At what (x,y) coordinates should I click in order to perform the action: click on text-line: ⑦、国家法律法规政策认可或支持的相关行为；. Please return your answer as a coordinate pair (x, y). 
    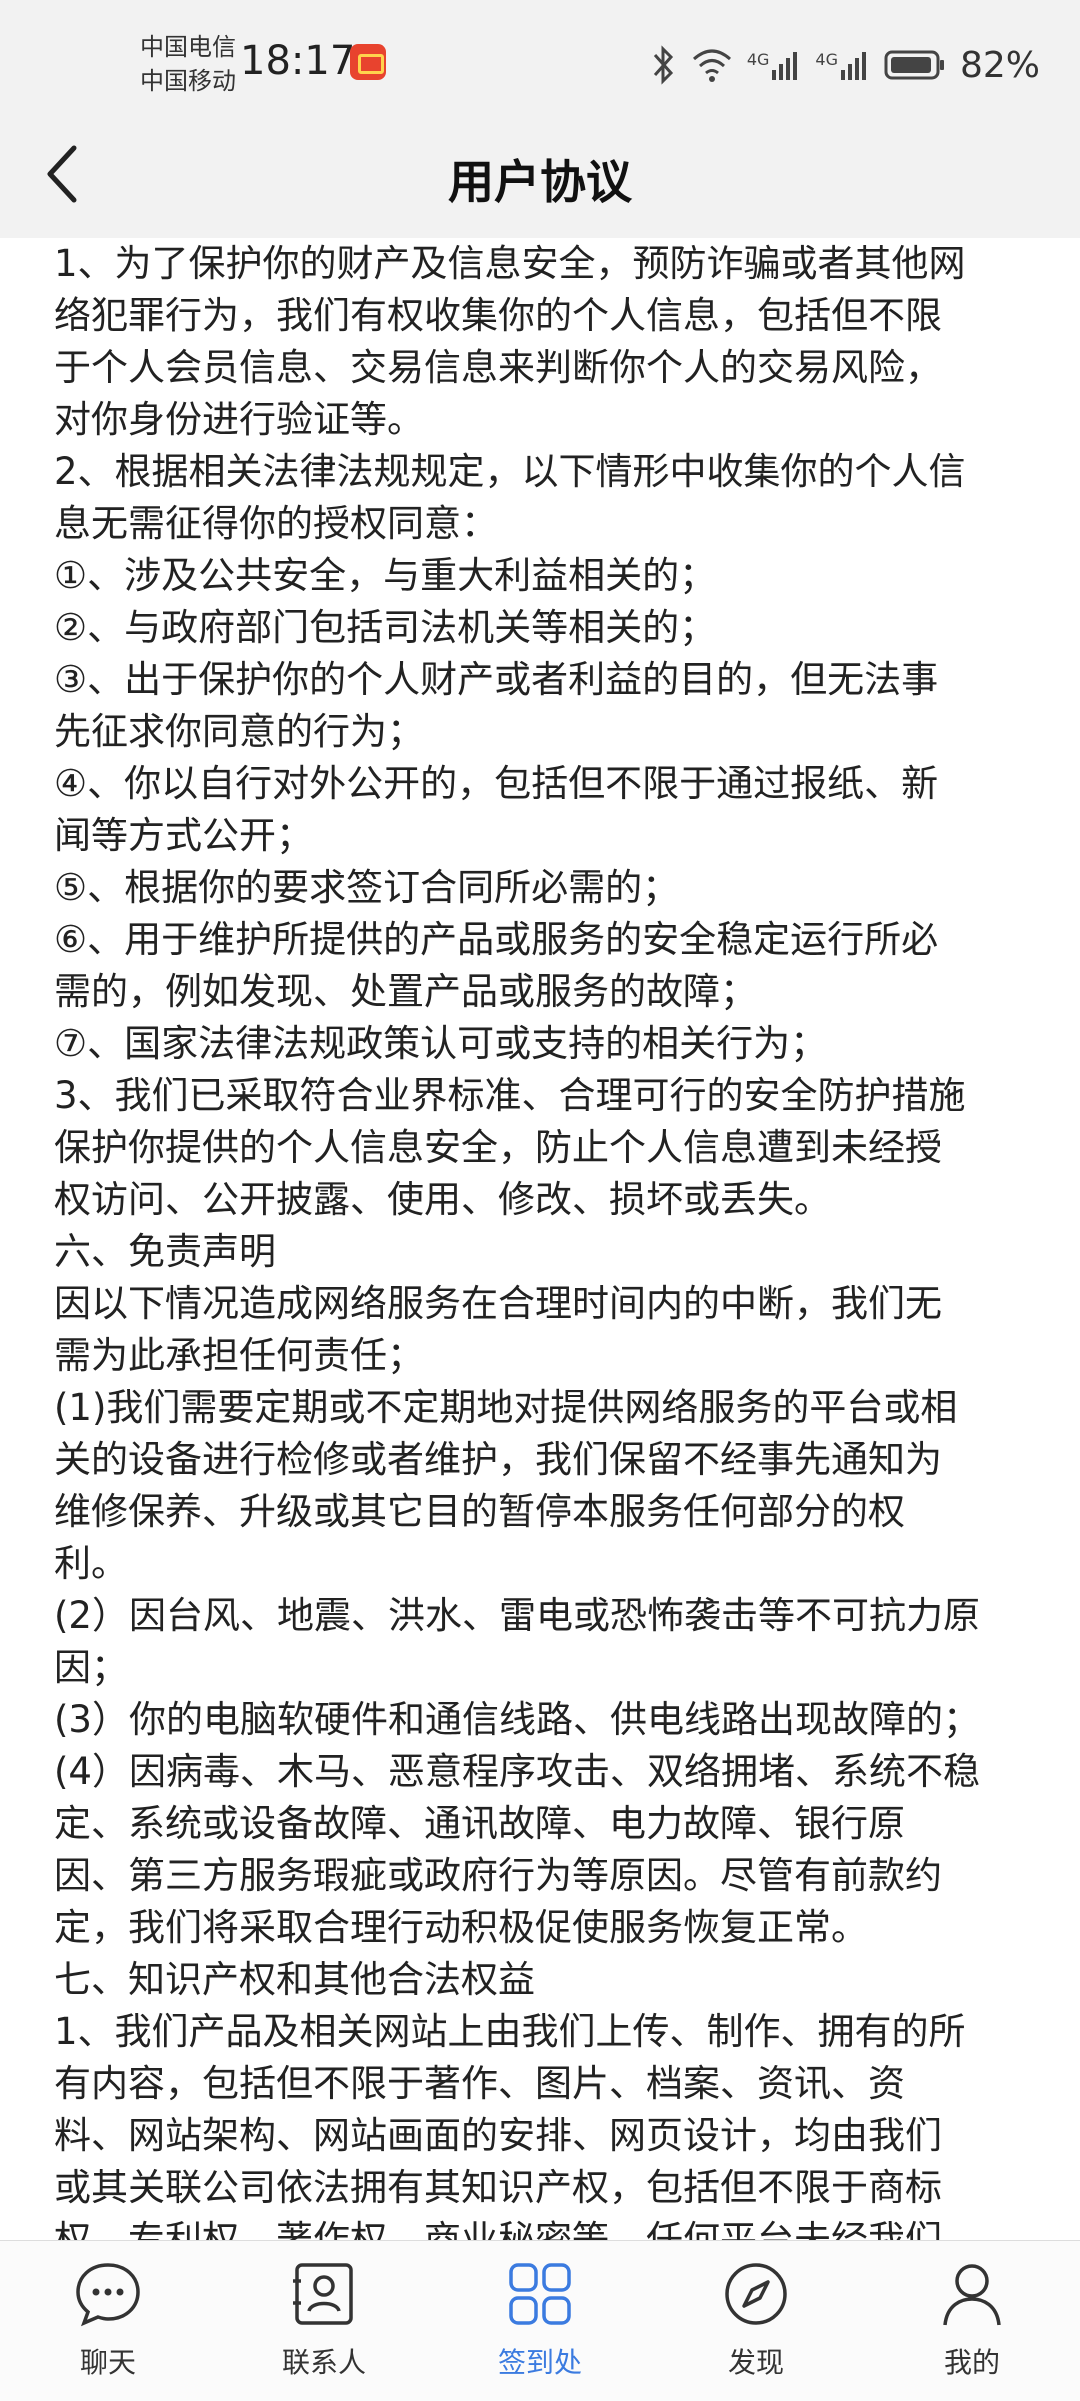
    Looking at the image, I should click on (441, 1043).